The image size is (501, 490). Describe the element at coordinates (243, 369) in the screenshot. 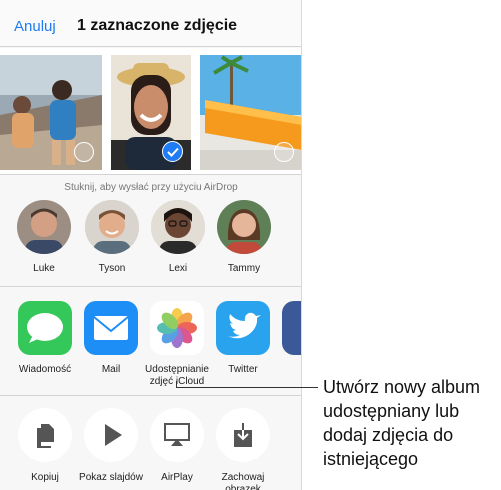

I see `app-label: Twitter` at that location.